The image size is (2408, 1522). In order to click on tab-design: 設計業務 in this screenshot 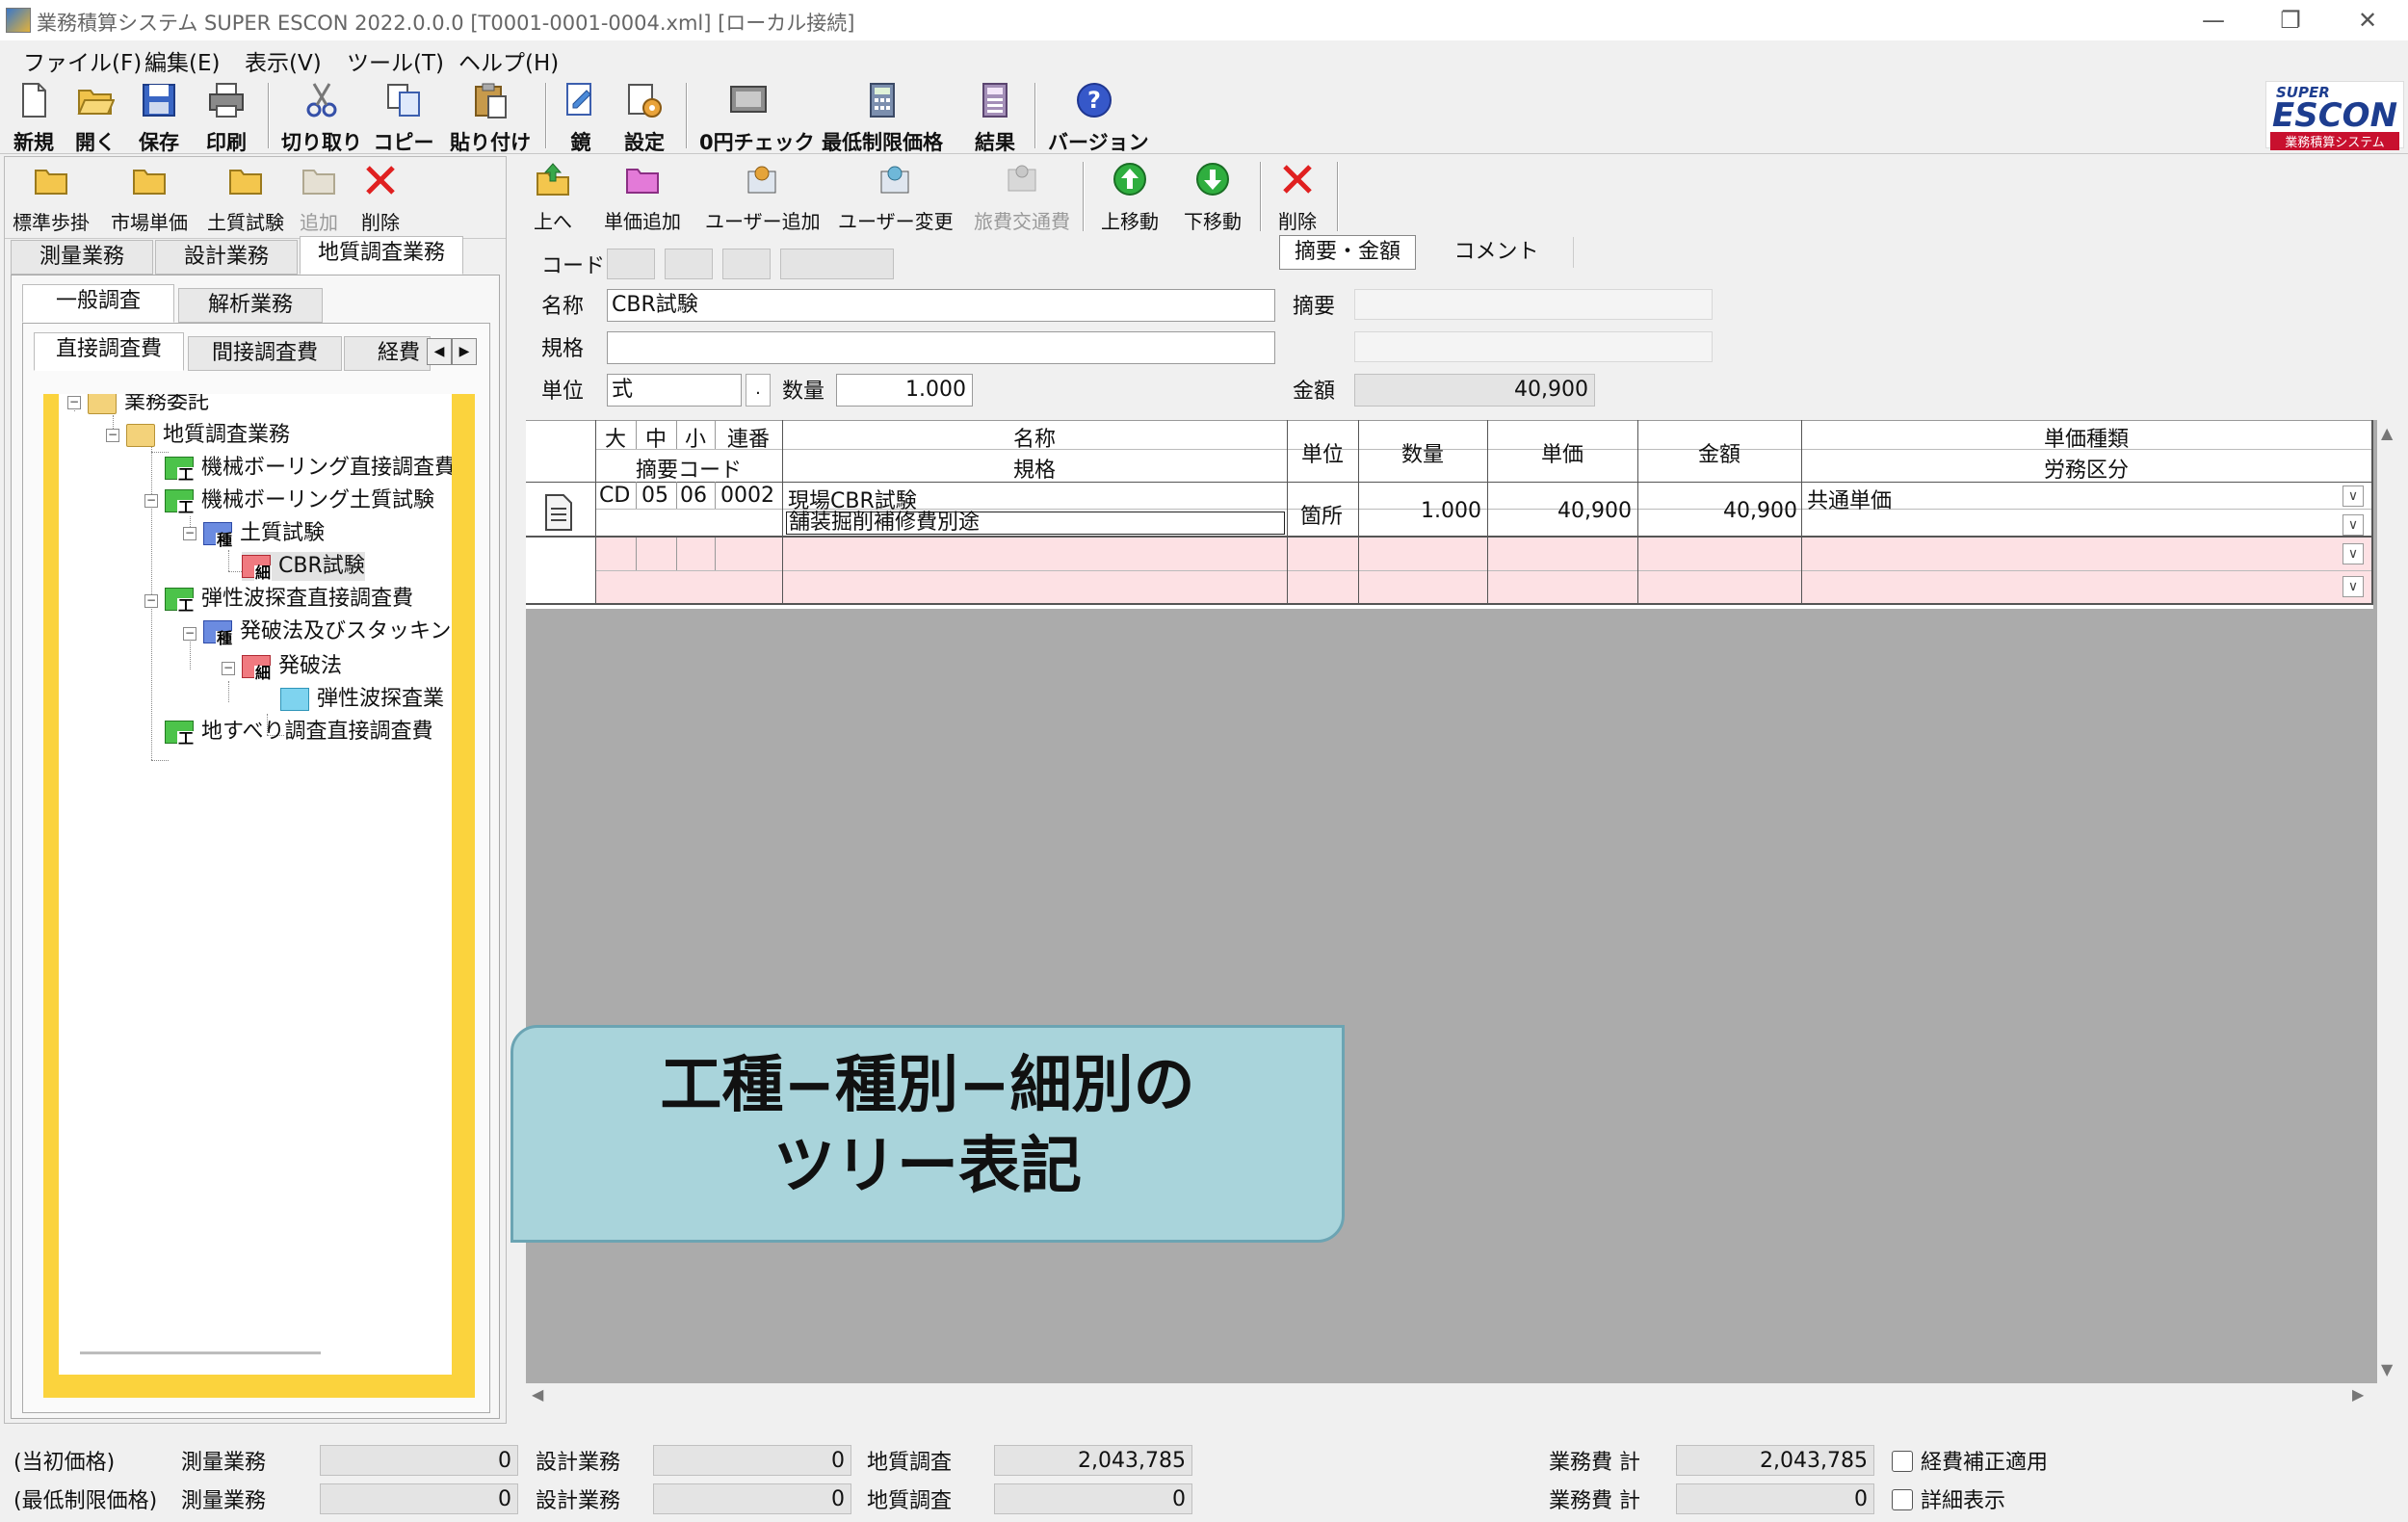, I will do `click(226, 258)`.